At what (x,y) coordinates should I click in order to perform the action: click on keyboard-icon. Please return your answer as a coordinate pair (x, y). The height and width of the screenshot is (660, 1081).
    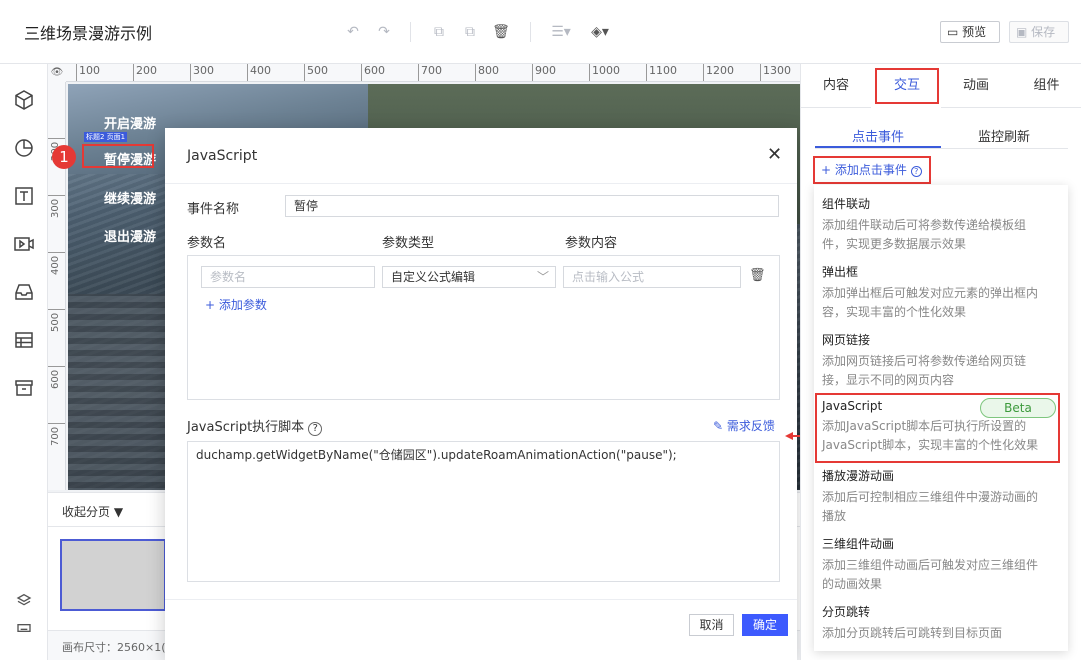
    Looking at the image, I should click on (24, 628).